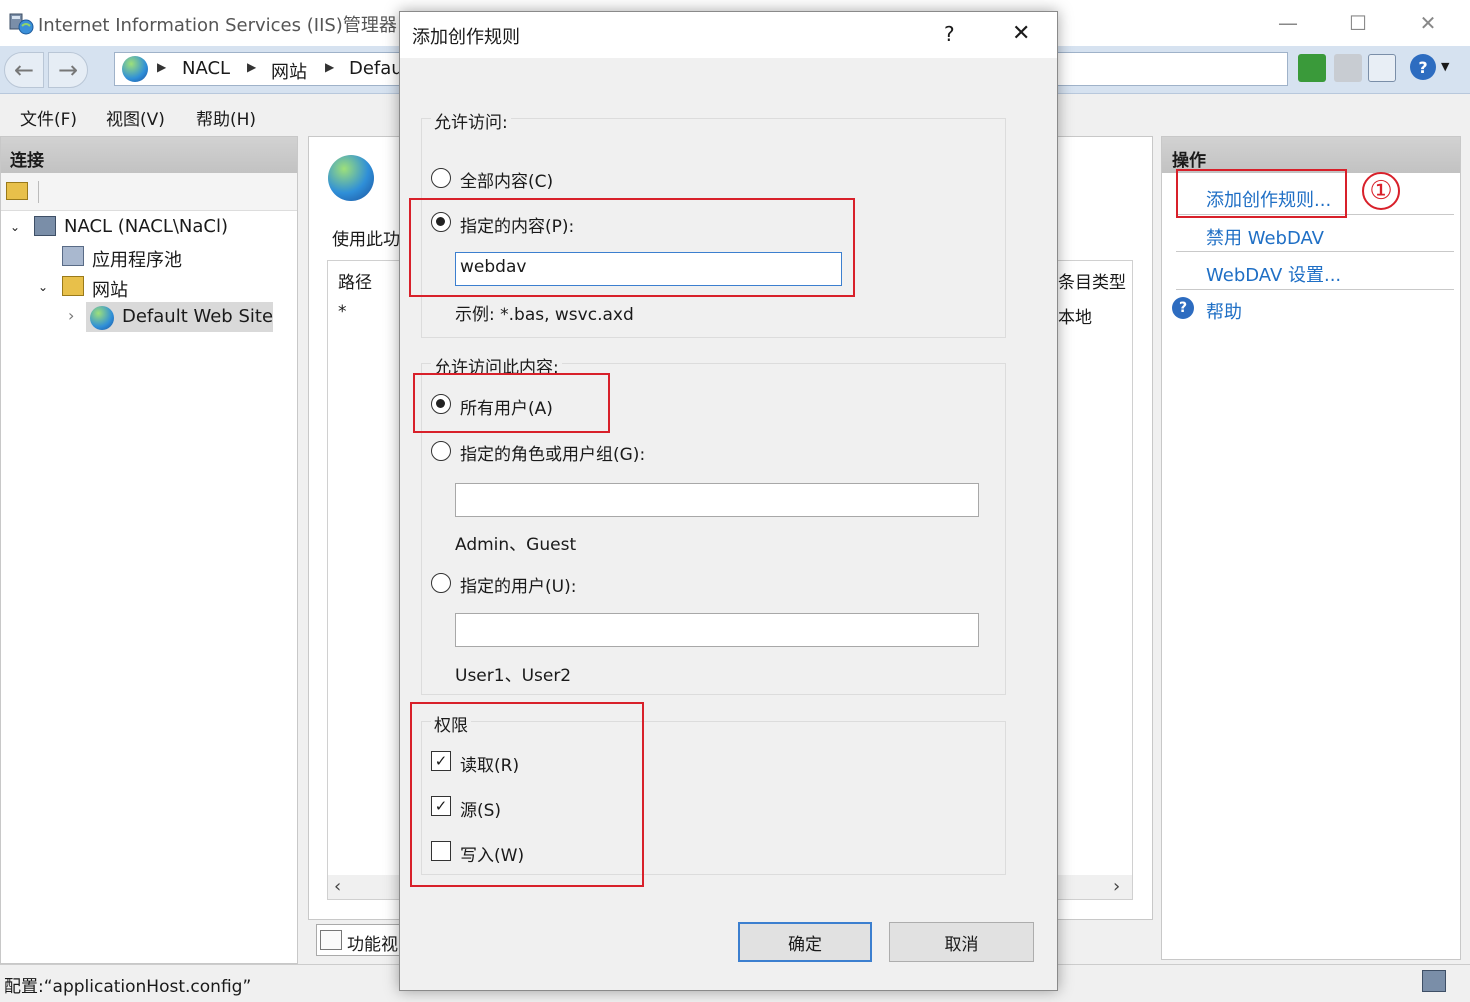 The height and width of the screenshot is (1002, 1470). Describe the element at coordinates (289, 71) in the screenshot. I see `breadcrumb-sites: 网站` at that location.